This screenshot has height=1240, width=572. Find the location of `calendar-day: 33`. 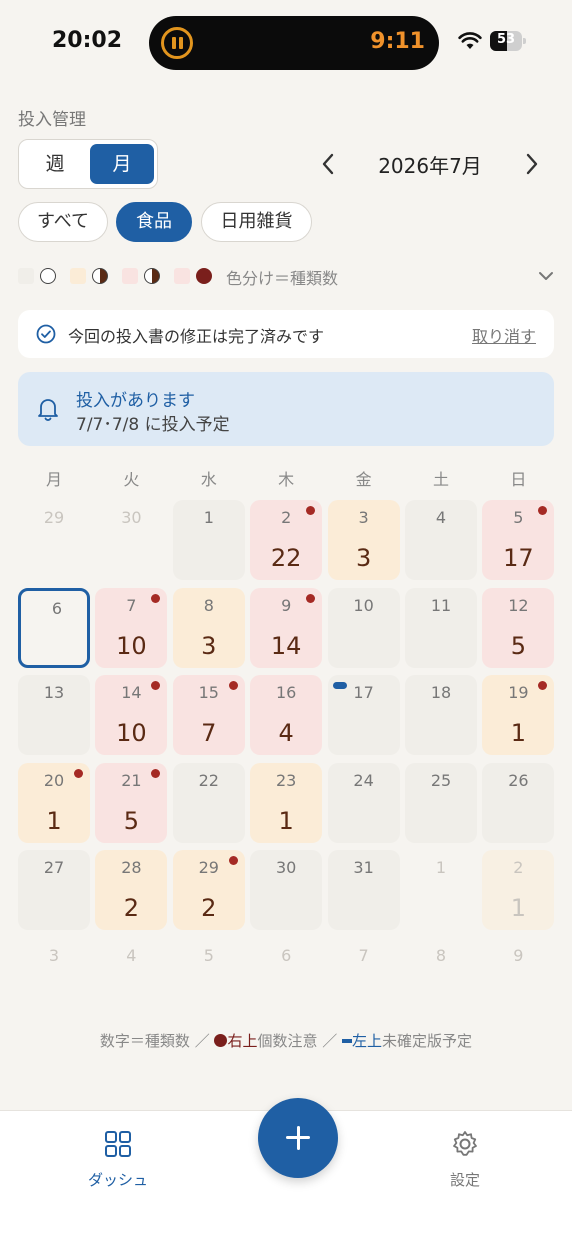

calendar-day: 33 is located at coordinates (363, 540).